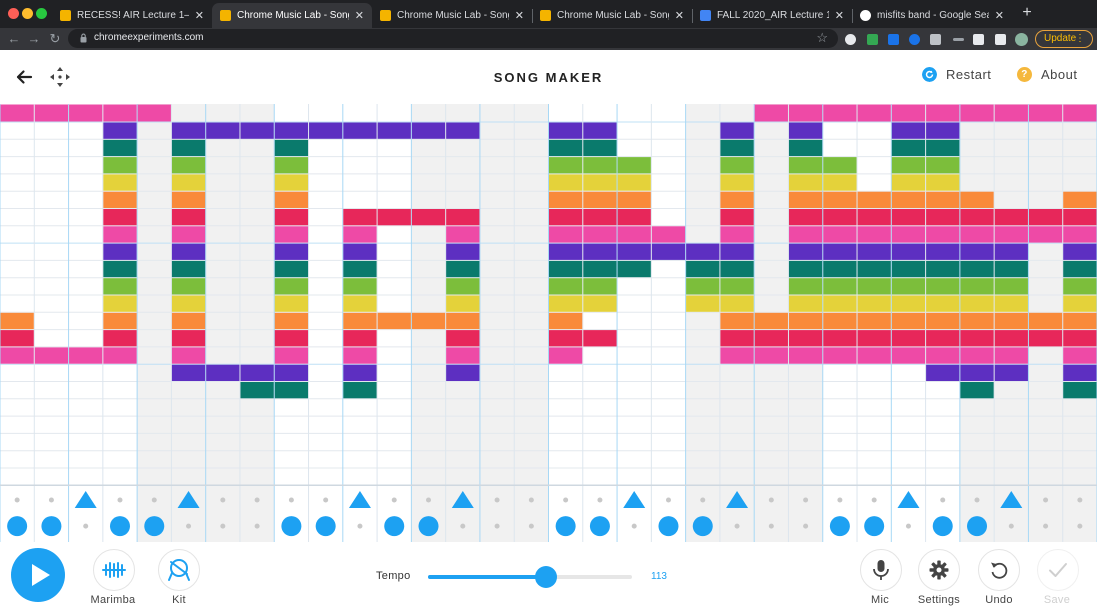  I want to click on tempo-slider-handle, so click(546, 577).